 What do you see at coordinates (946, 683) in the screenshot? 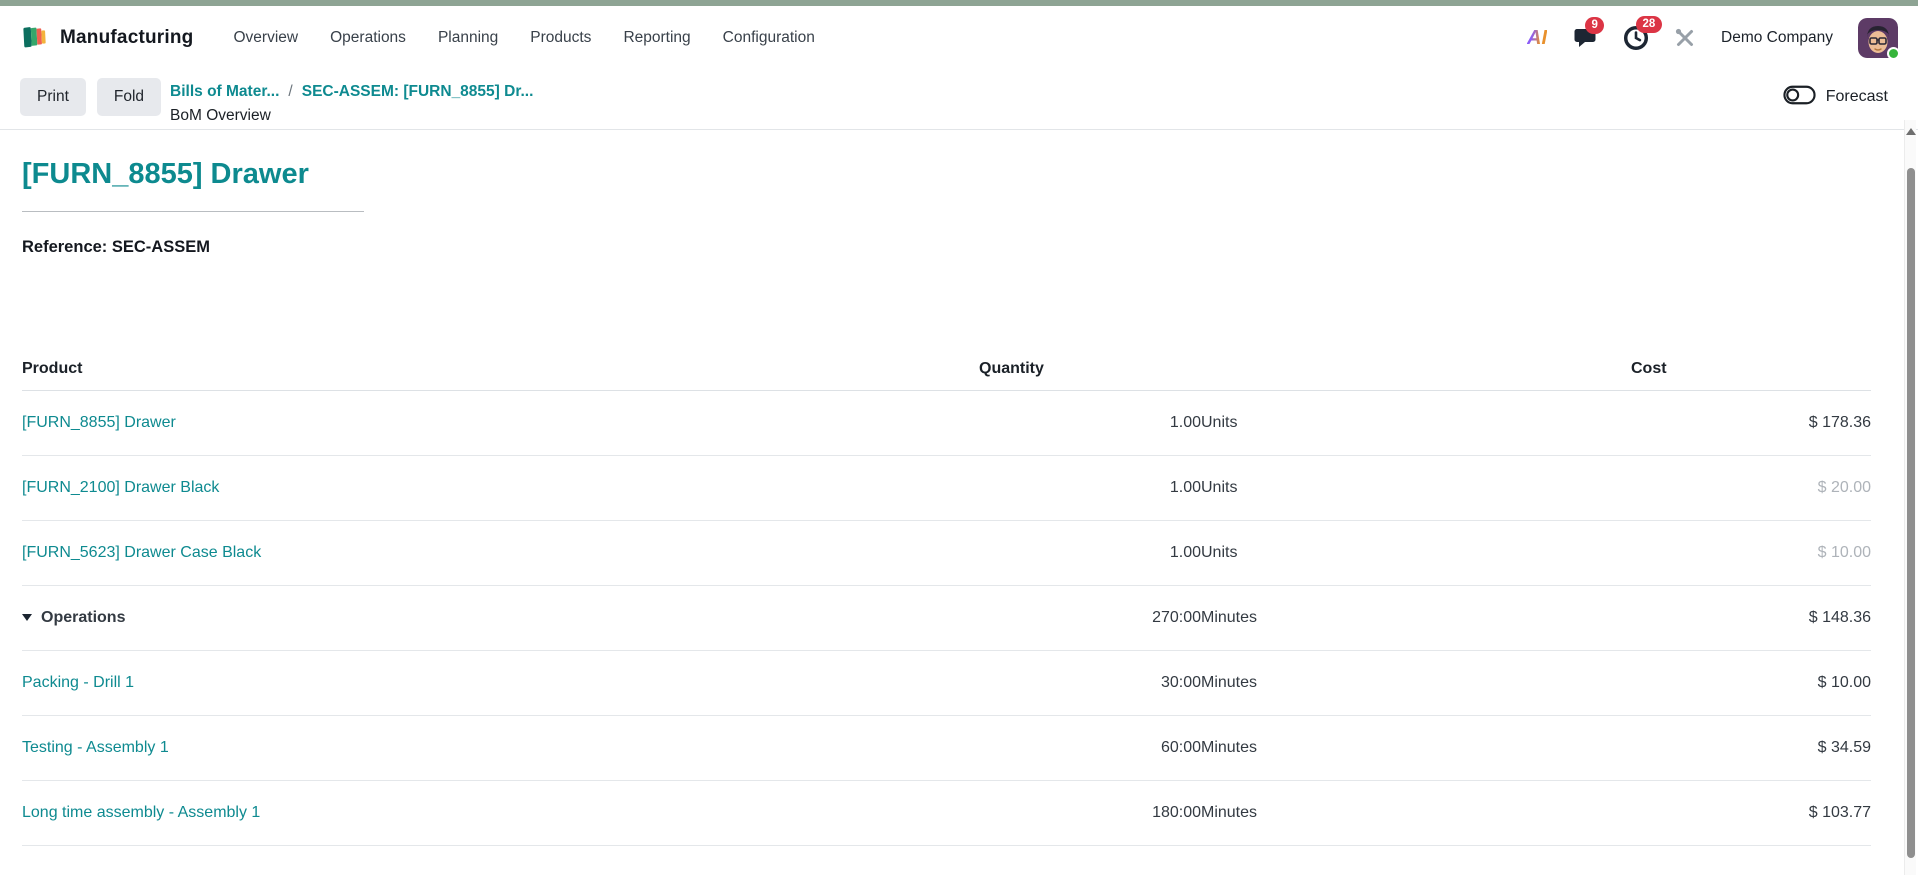
I see `table-row: Packing - Drill 1 30:00 Minutes $ 10.00` at bounding box center [946, 683].